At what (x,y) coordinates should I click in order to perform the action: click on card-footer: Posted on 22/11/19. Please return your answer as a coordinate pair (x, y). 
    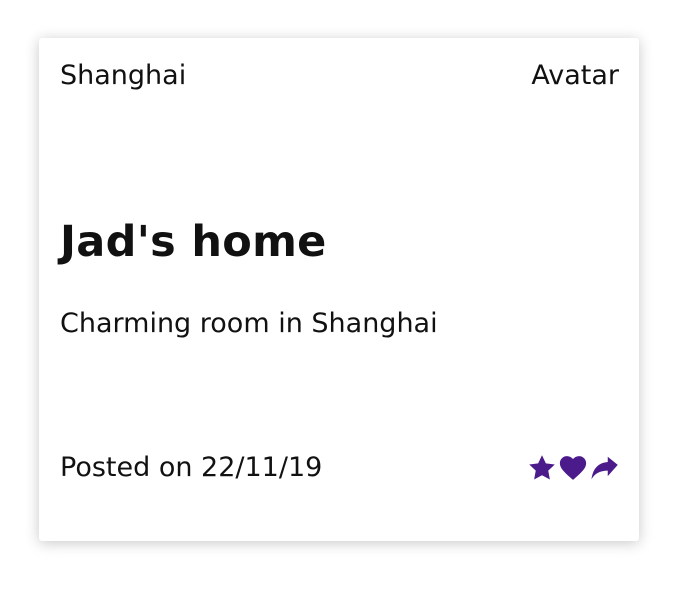
    Looking at the image, I should click on (339, 468).